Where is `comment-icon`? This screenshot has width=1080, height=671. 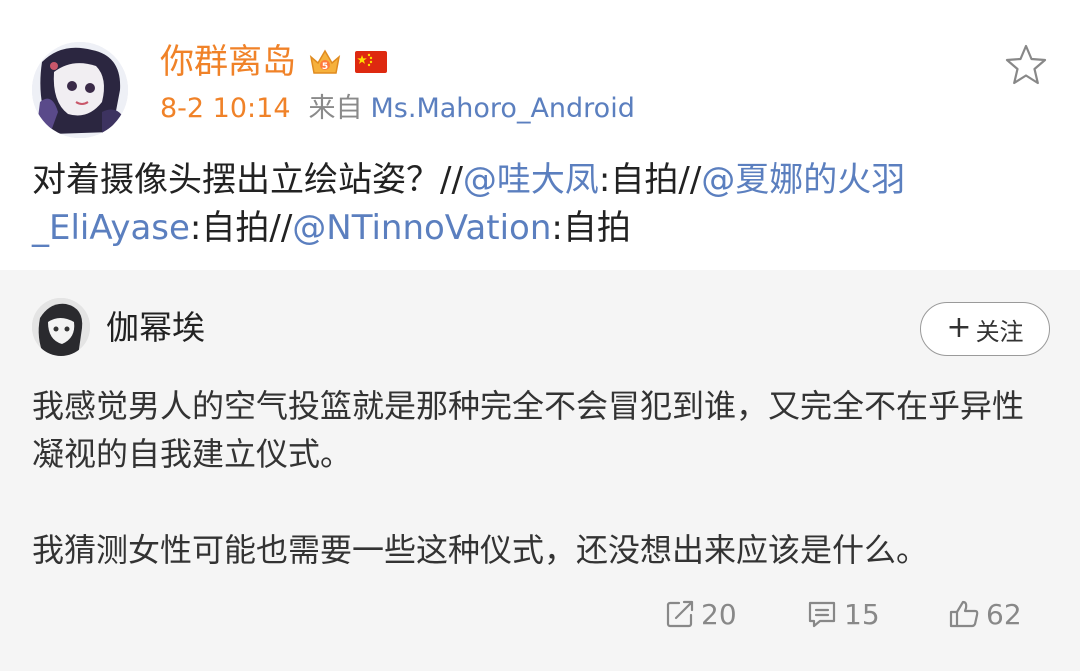
comment-icon is located at coordinates (822, 614).